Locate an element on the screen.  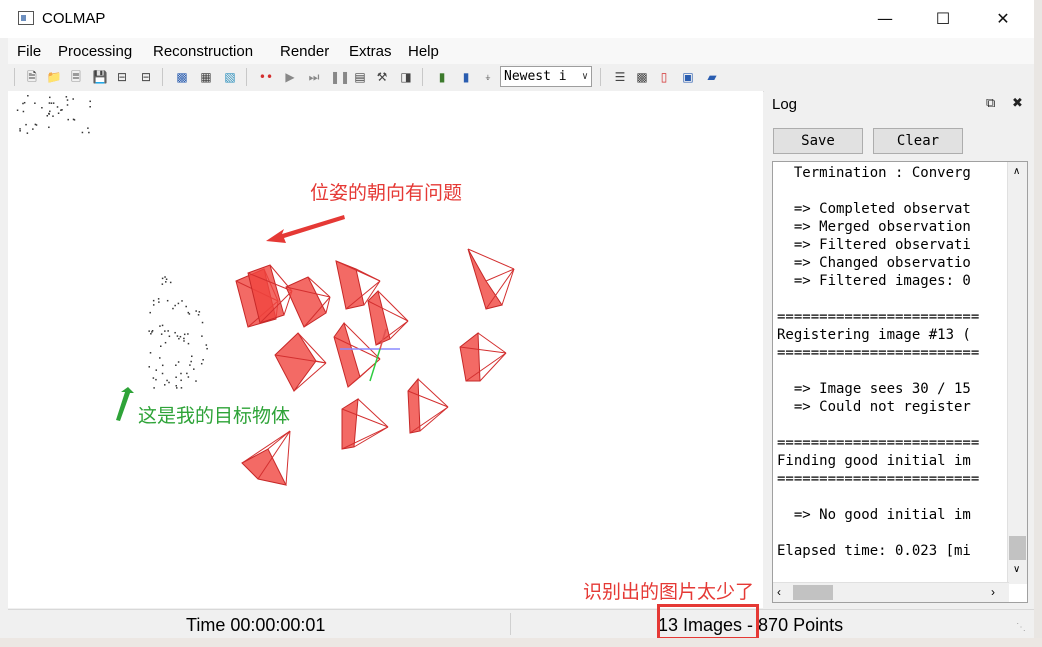
start-reconstruction-icon: ▶ is located at coordinates (290, 77).